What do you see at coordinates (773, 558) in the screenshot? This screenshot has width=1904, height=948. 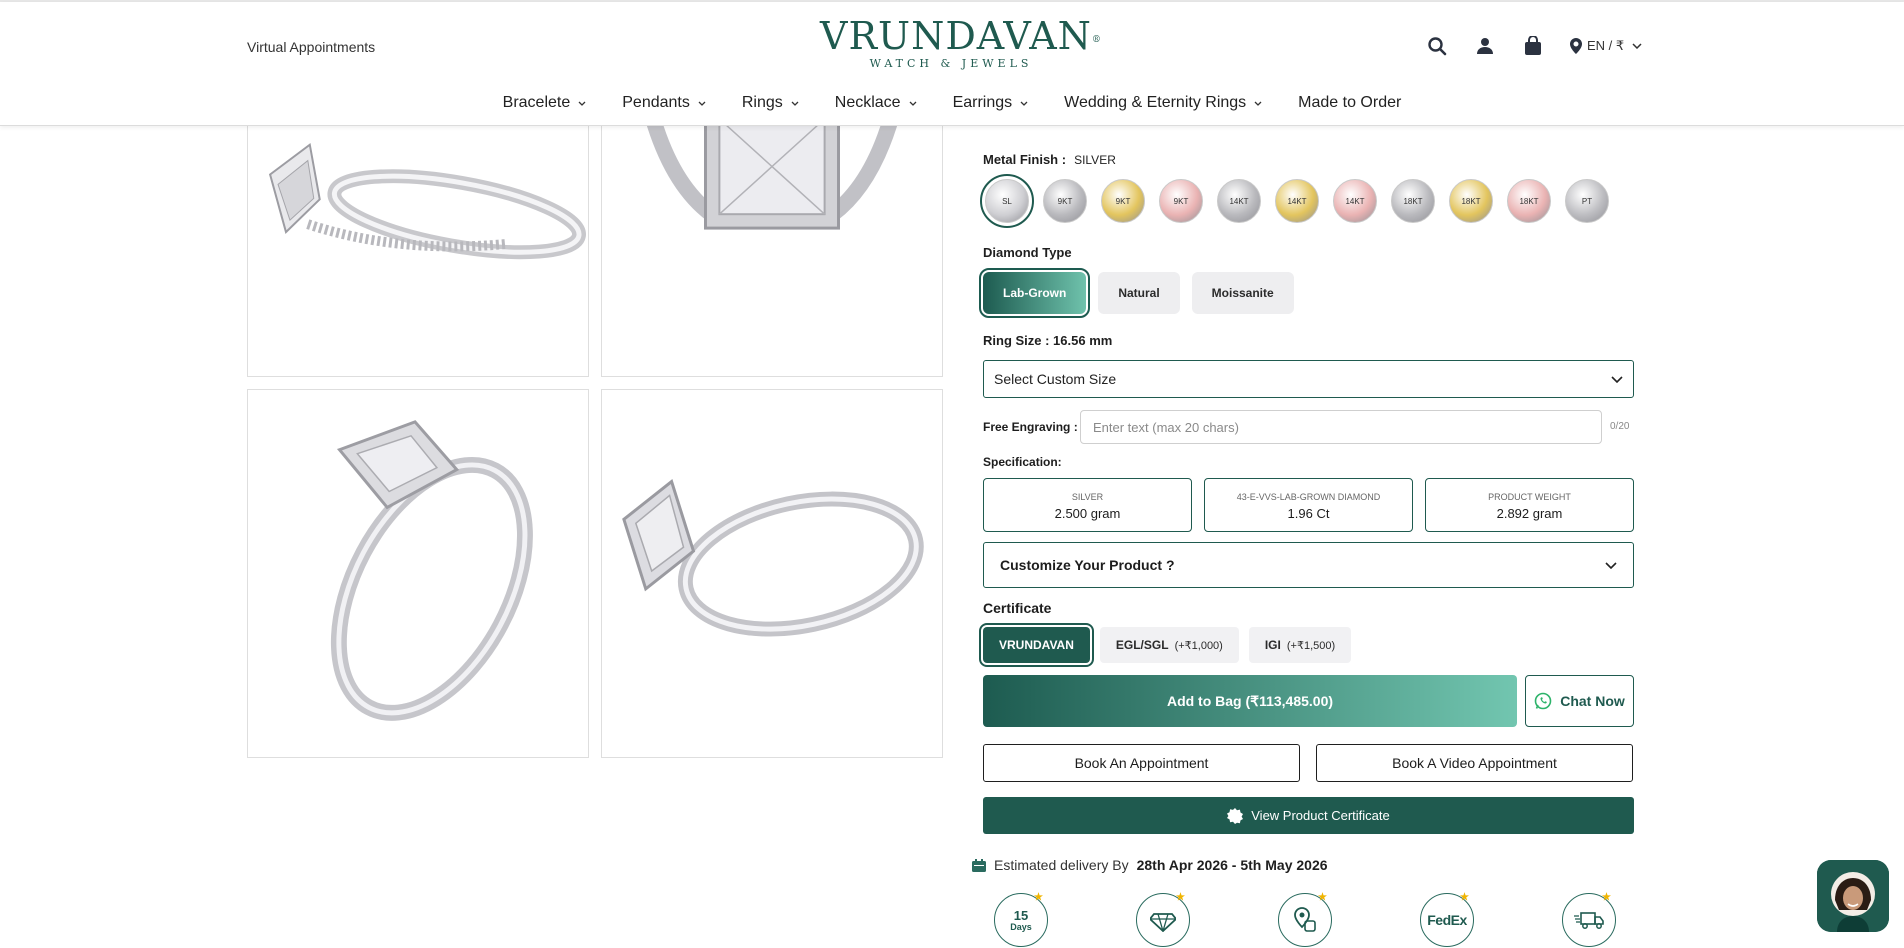 I see `ring-perspective-image` at bounding box center [773, 558].